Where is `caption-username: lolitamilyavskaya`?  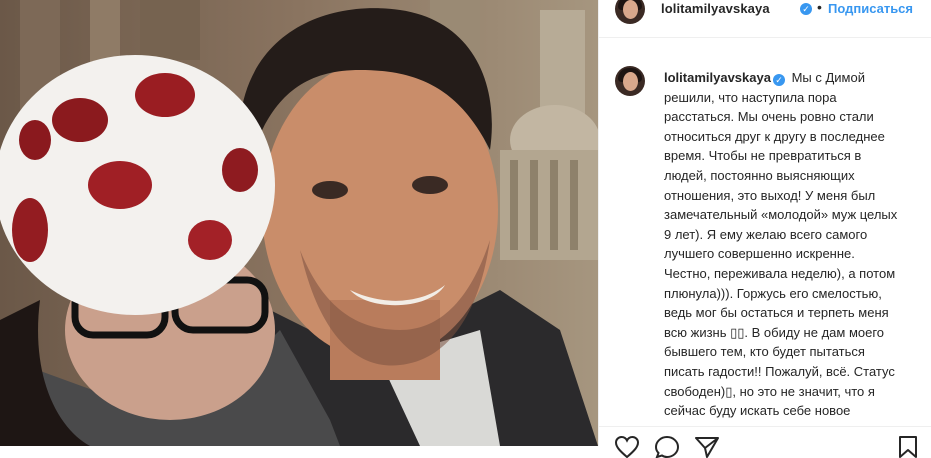 caption-username: lolitamilyavskaya is located at coordinates (717, 77).